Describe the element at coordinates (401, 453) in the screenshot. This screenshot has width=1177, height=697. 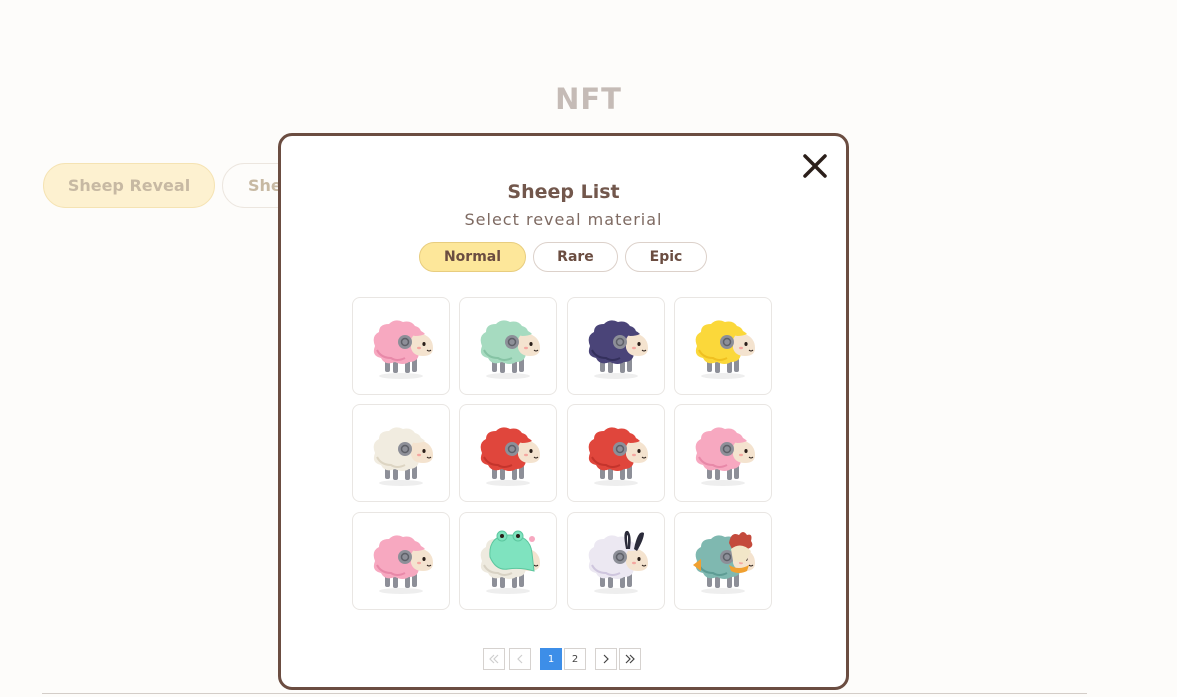
I see `sheep-card-cream` at that location.